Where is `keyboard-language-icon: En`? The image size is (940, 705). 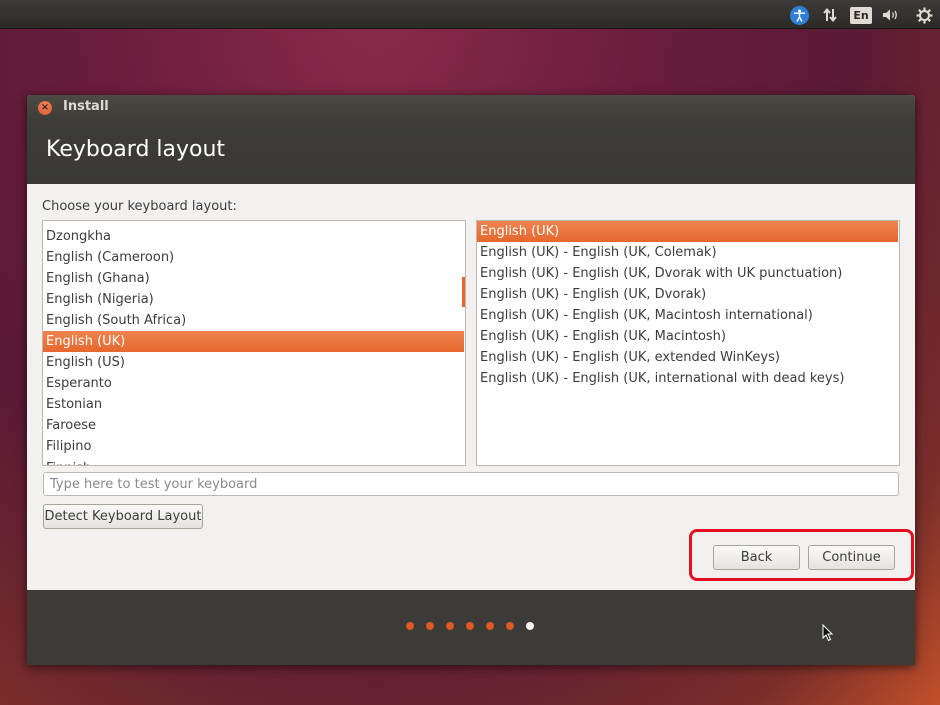 keyboard-language-icon: En is located at coordinates (861, 15).